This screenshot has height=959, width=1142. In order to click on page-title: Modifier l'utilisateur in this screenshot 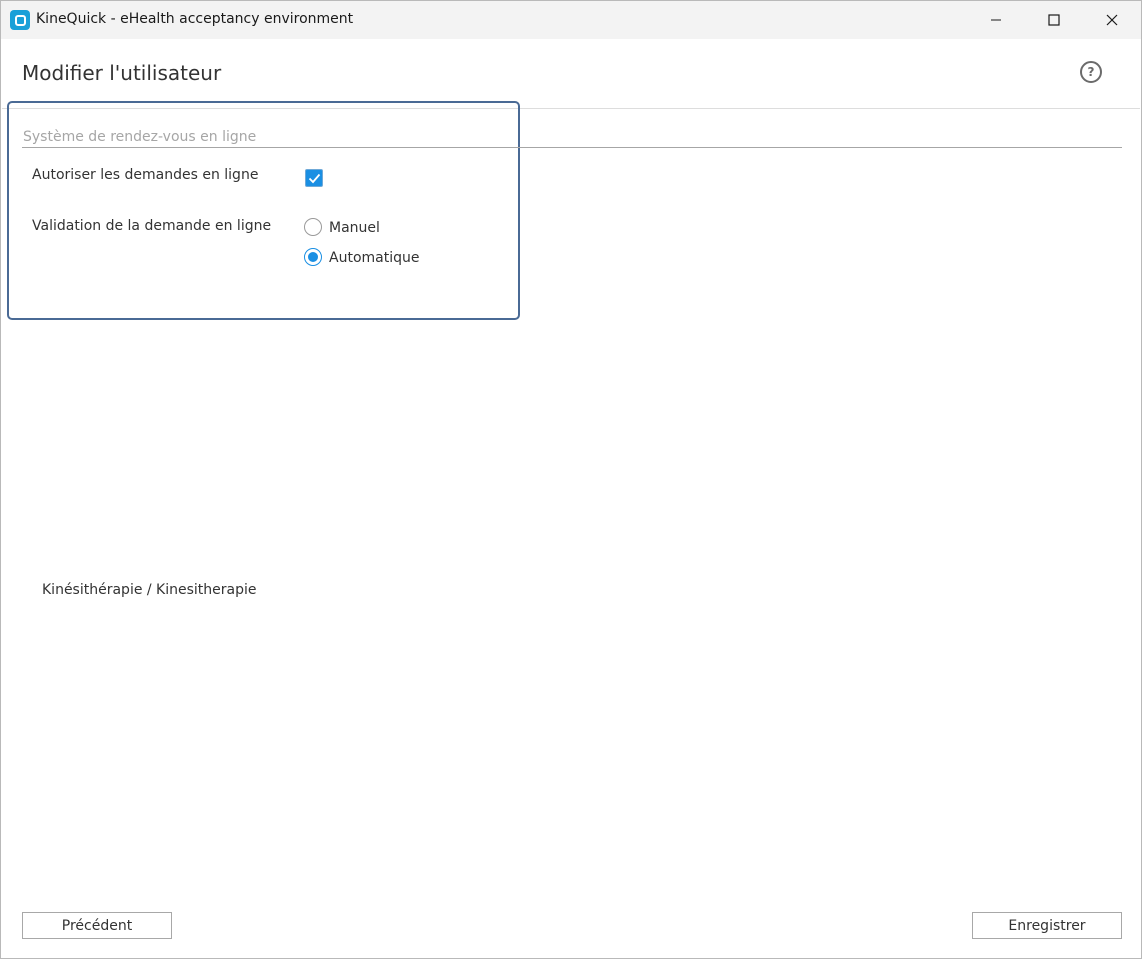, I will do `click(122, 73)`.